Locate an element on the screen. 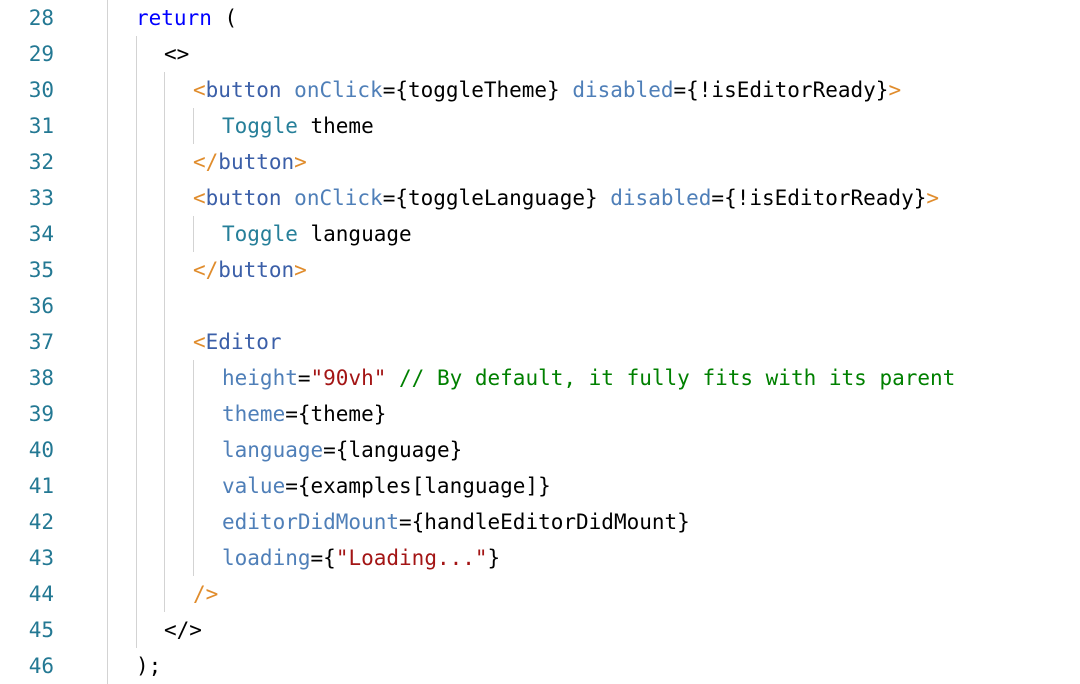  code-line: 32 </button> is located at coordinates (540, 162).